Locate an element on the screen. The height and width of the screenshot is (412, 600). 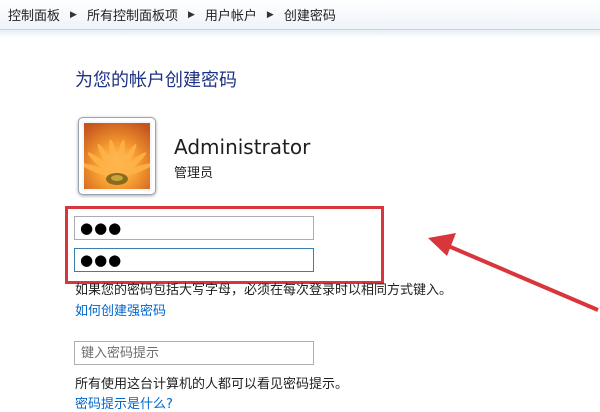
breadcrumb-item-user-accounts: 用户帐户 is located at coordinates (231, 14).